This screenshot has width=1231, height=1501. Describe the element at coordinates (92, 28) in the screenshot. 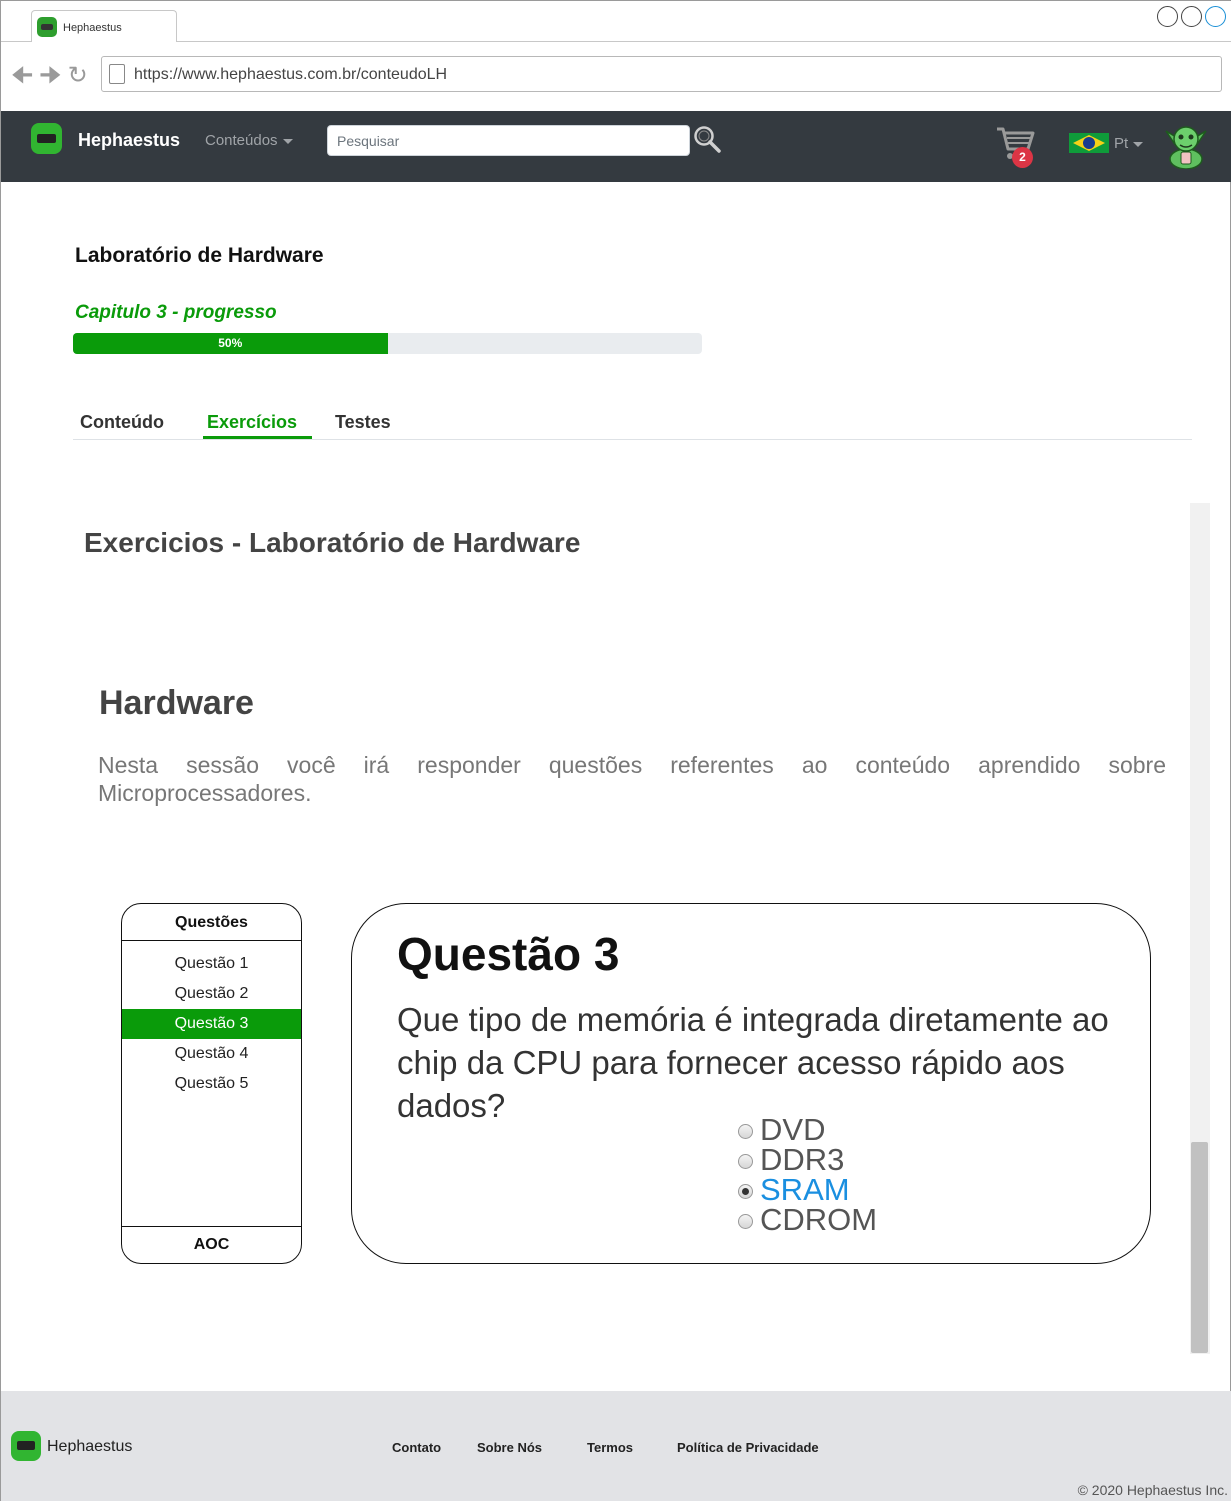

I see `browser-tab-title: Hephaestus` at that location.